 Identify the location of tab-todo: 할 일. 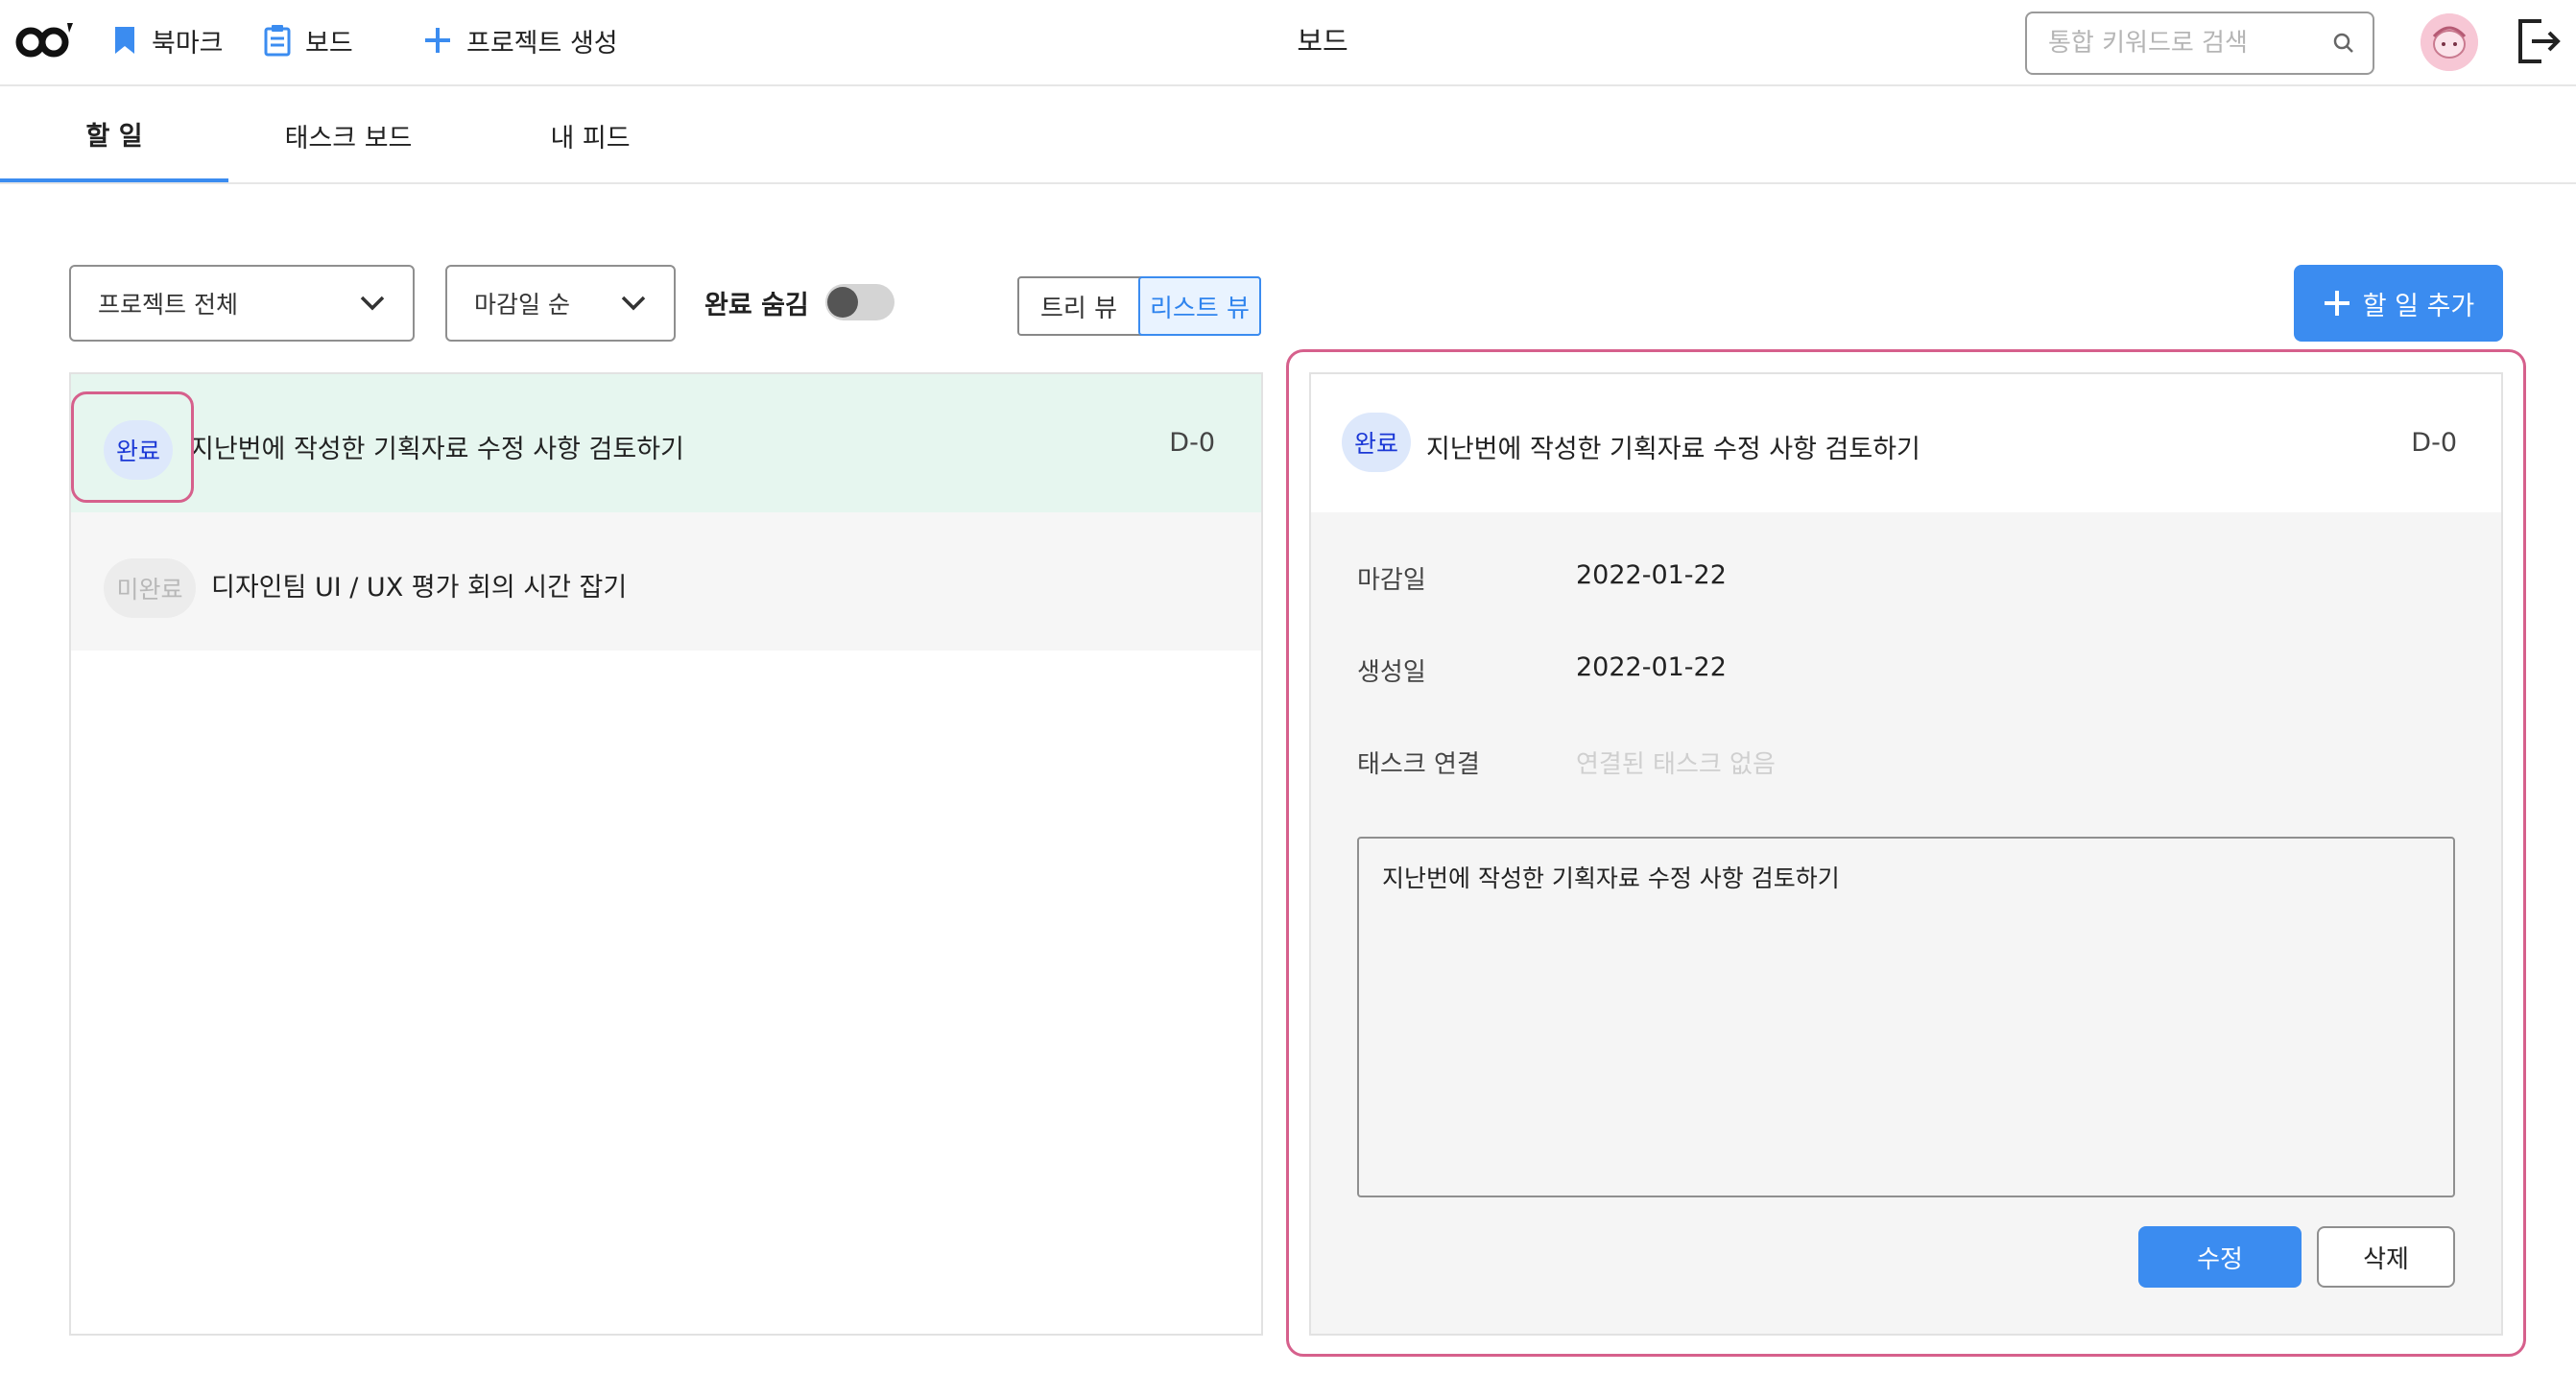
(114, 135).